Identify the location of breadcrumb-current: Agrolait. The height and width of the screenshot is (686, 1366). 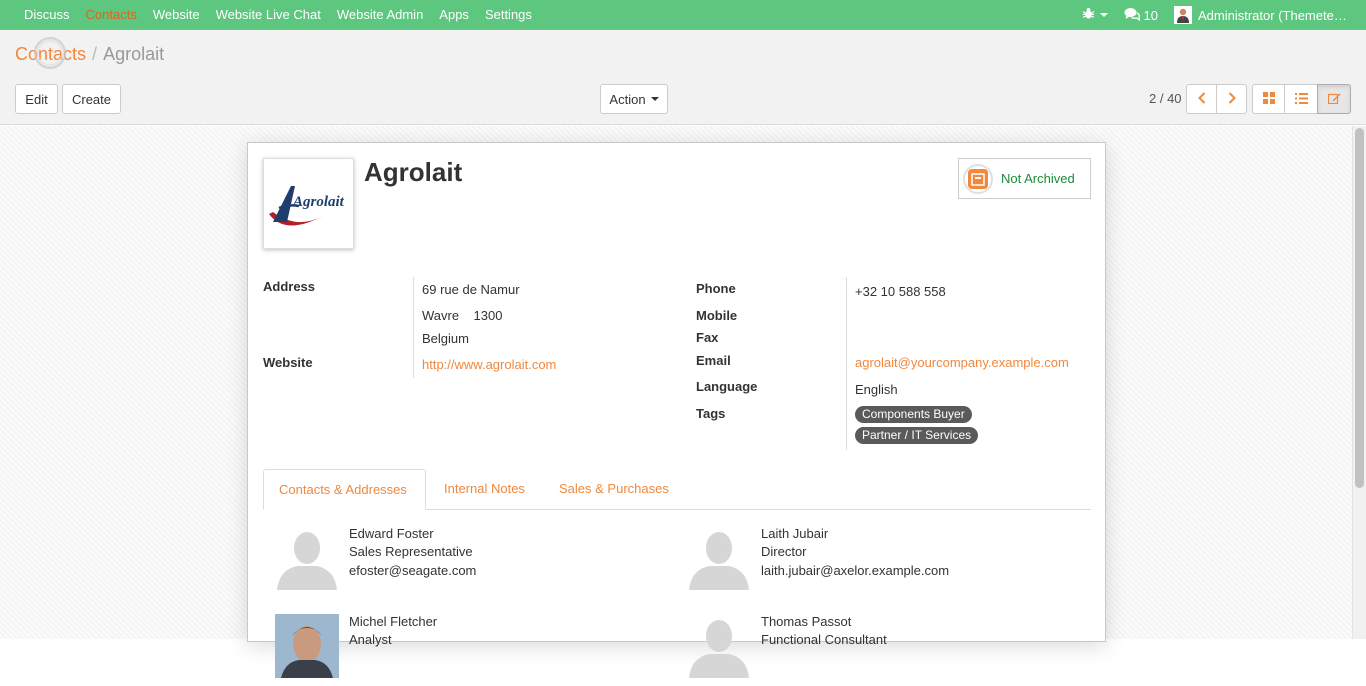
(134, 54).